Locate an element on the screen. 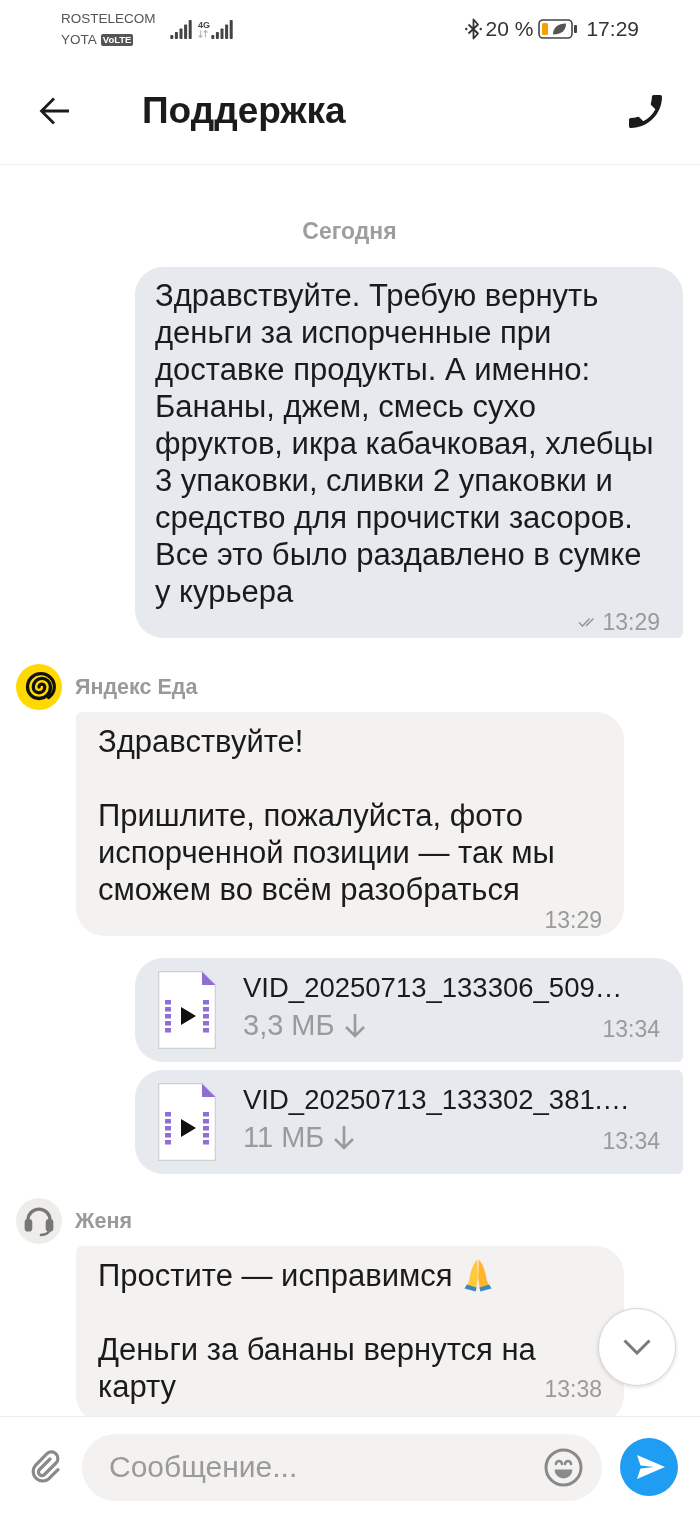 The width and height of the screenshot is (700, 1517). clock-time: 17:29 is located at coordinates (612, 29).